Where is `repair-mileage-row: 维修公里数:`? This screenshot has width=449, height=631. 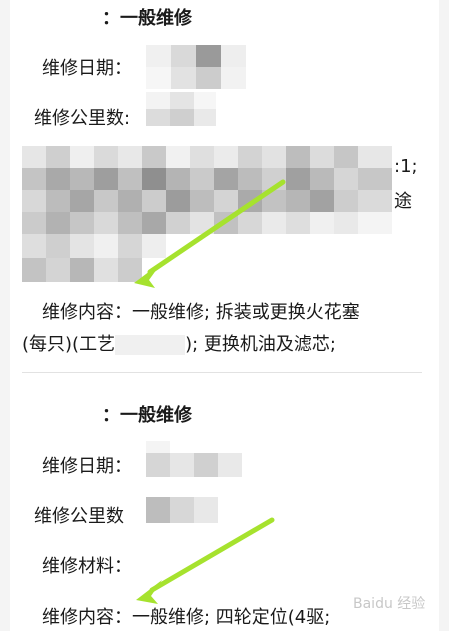
repair-mileage-row: 维修公里数: is located at coordinates (82, 117).